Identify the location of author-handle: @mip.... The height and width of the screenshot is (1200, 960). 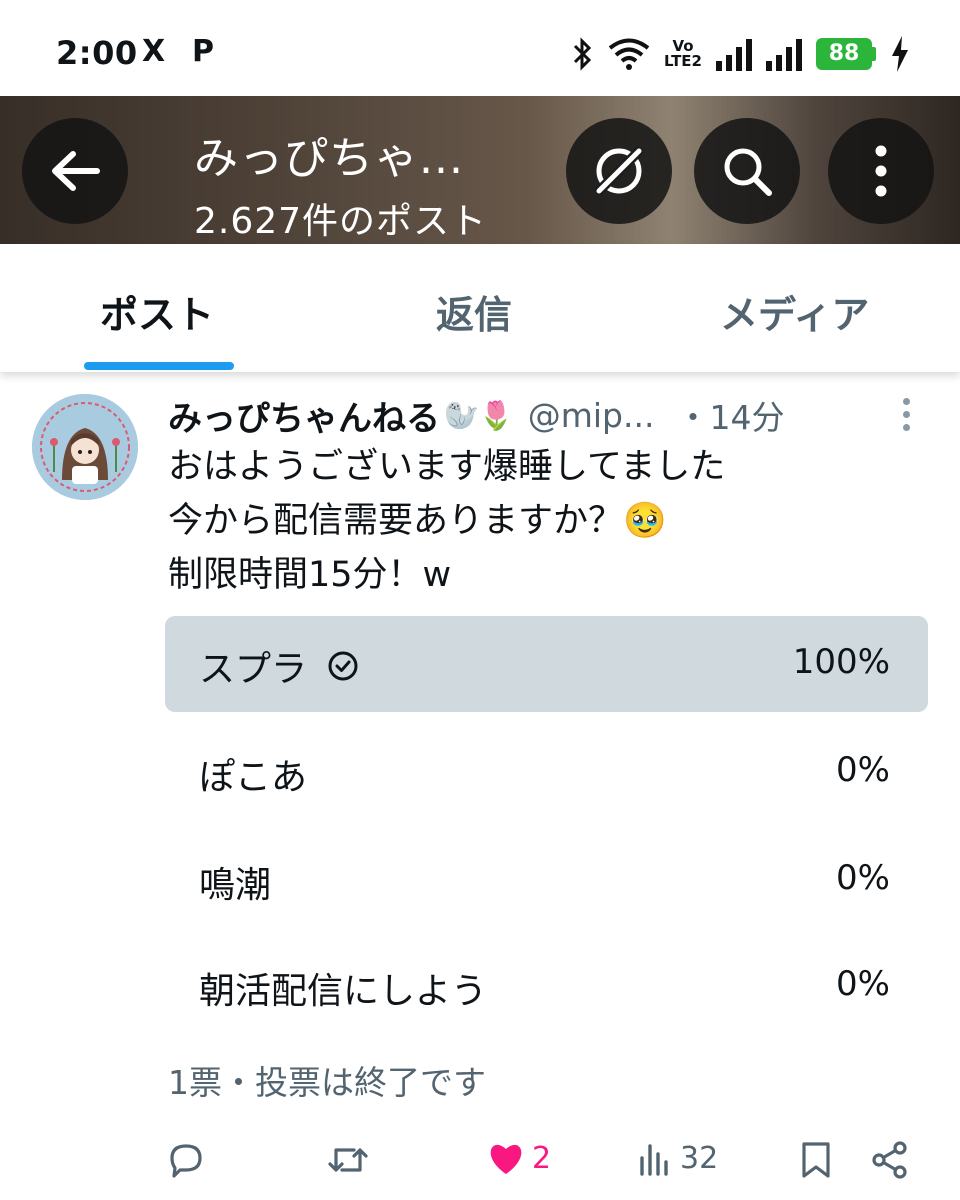
(591, 415).